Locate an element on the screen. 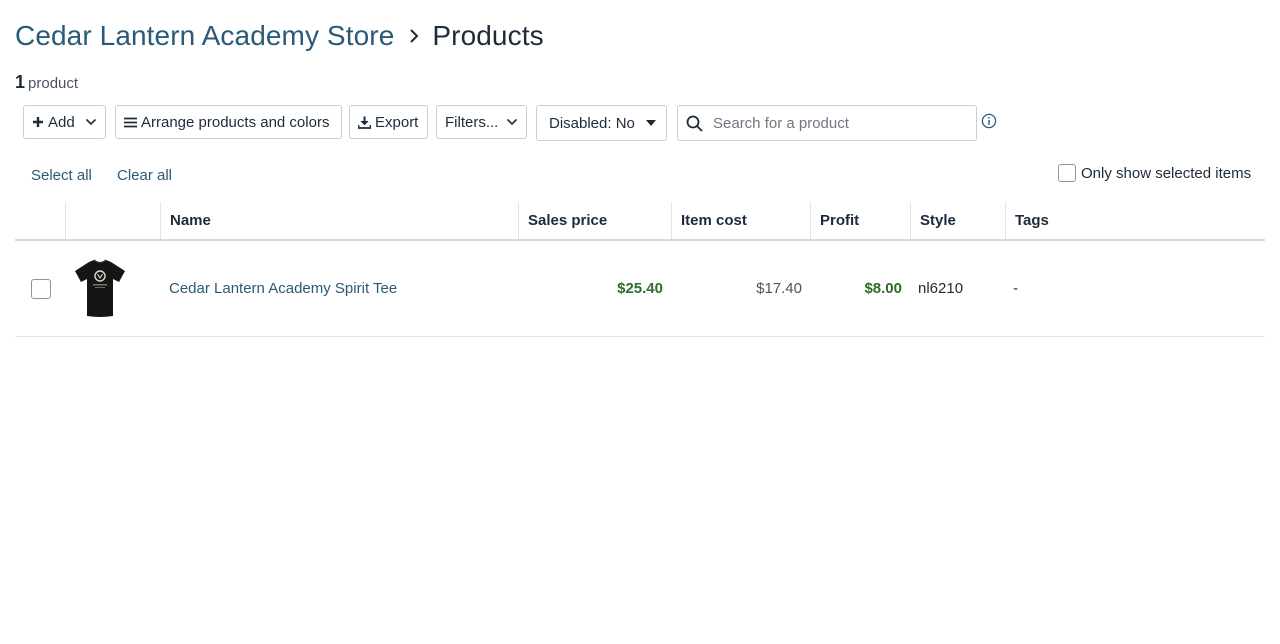 This screenshot has height=644, width=1280. only-show-selected-checkbox is located at coordinates (1067, 173).